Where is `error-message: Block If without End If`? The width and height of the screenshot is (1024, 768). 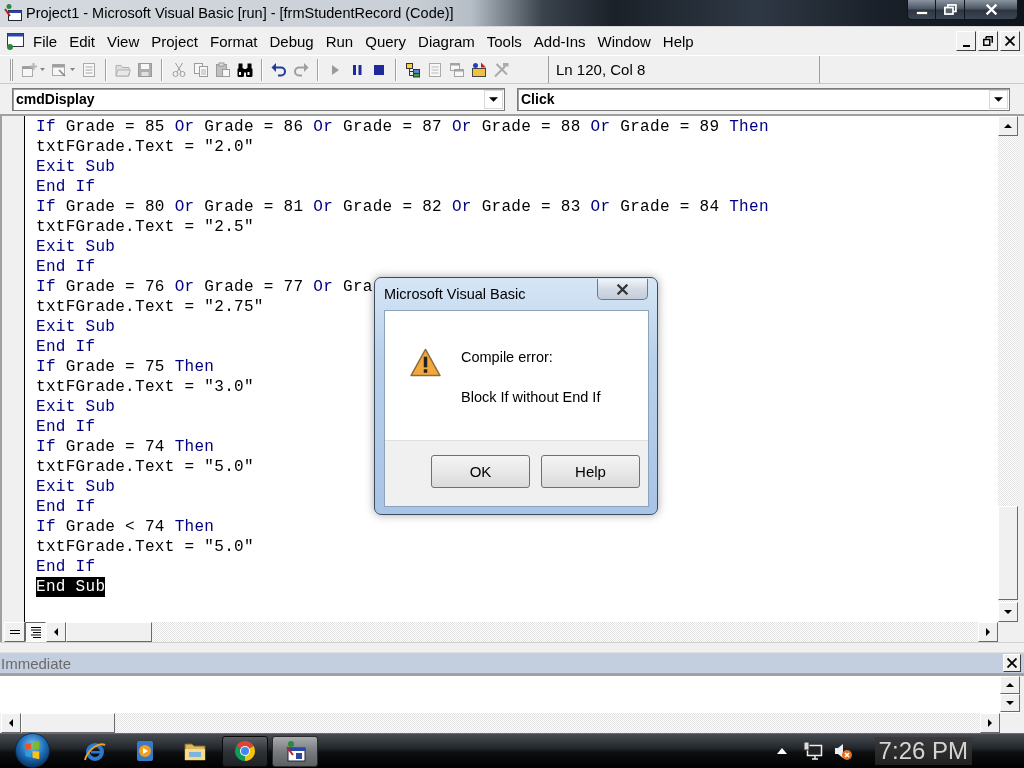 error-message: Block If without End If is located at coordinates (531, 397).